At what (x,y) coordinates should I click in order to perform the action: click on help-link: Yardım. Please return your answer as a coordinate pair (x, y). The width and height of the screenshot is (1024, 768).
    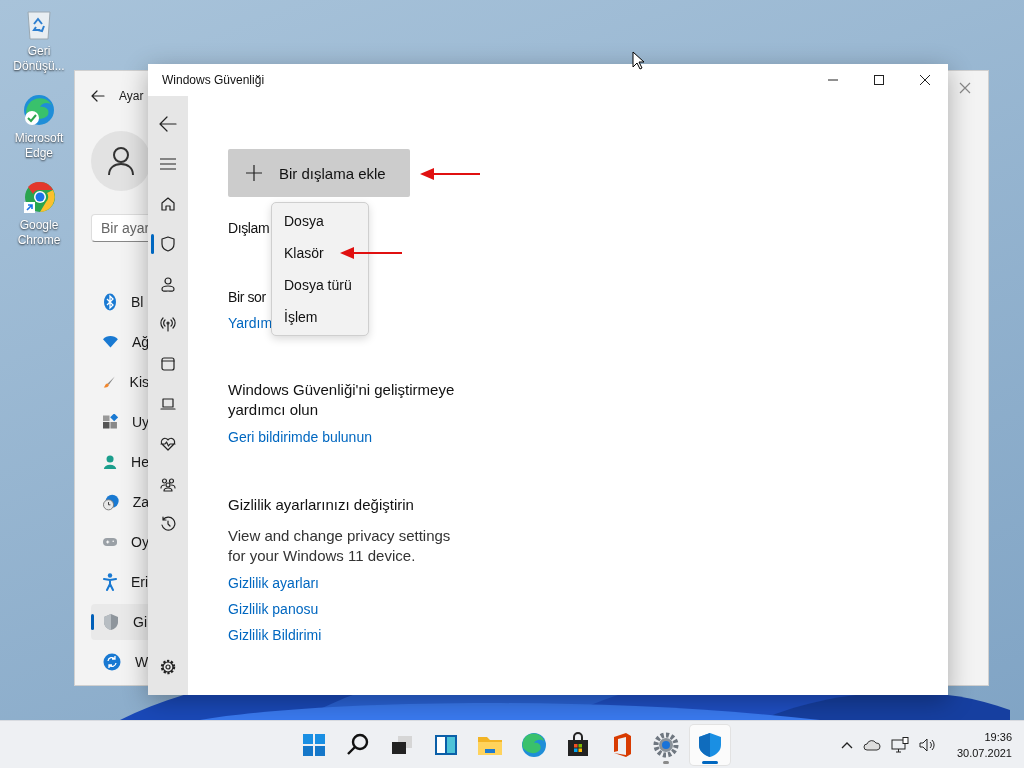
    Looking at the image, I should click on (250, 323).